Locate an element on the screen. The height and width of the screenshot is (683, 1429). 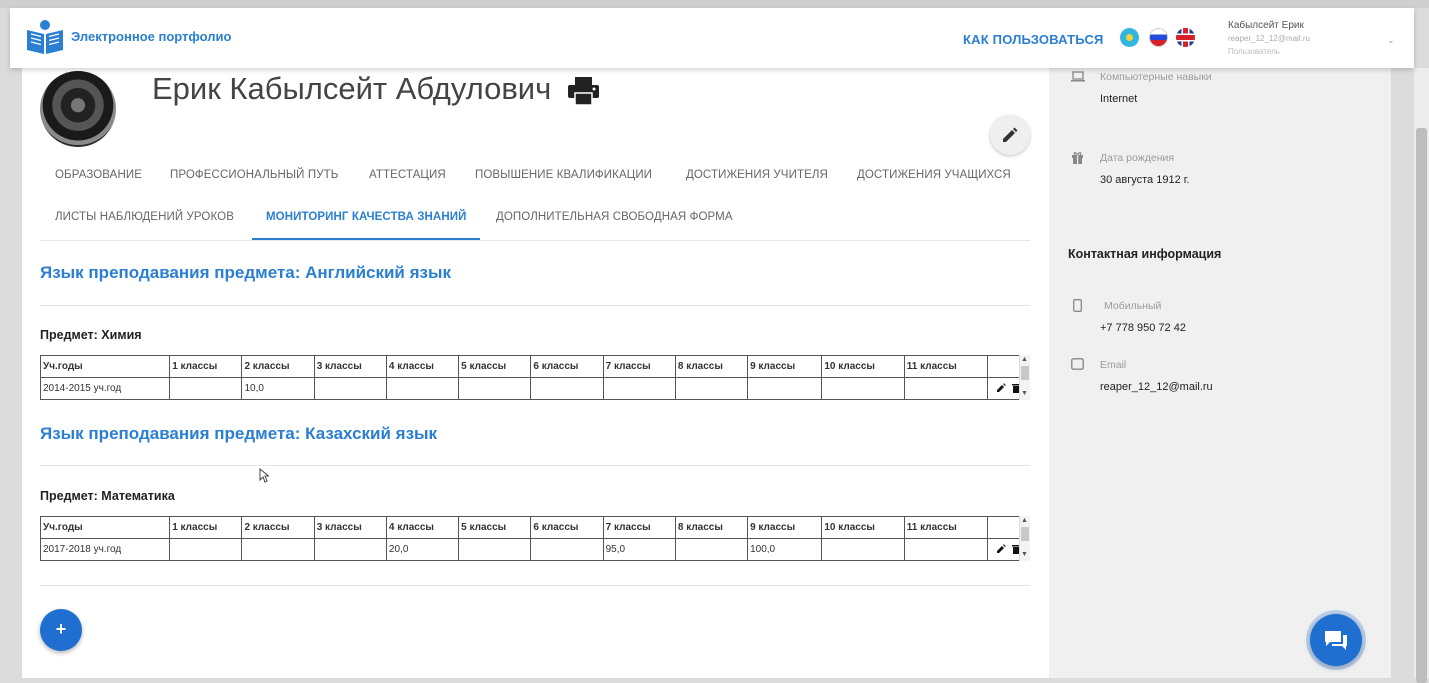
tab-qualification: ПОВЫШЕНИЕ КВАЛИФИКАЦИИ is located at coordinates (563, 175).